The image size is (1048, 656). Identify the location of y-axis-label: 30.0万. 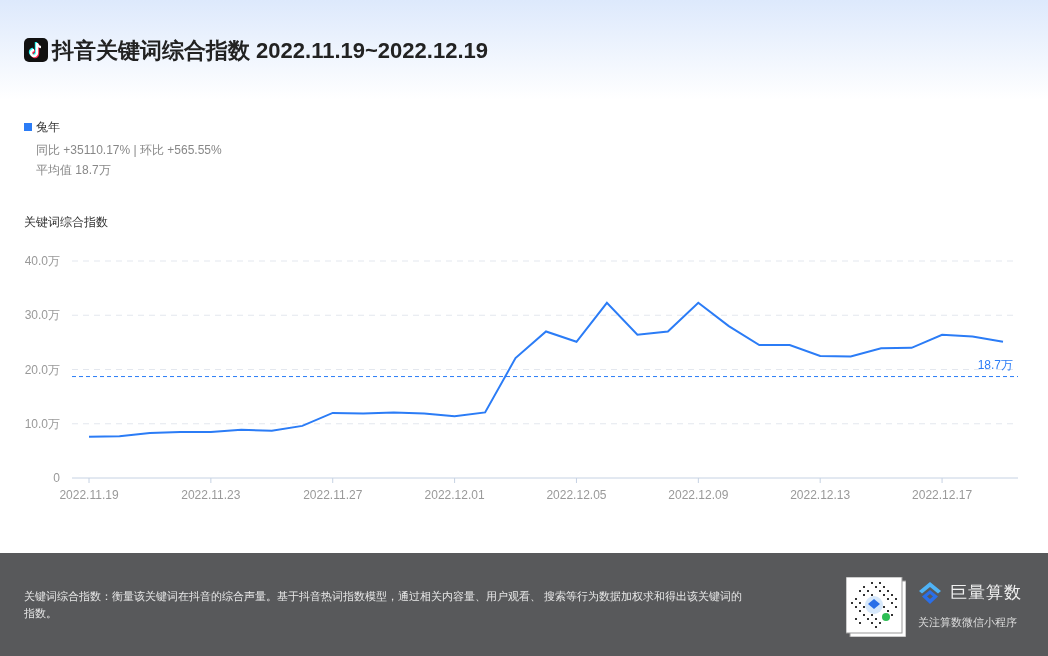
(42, 315).